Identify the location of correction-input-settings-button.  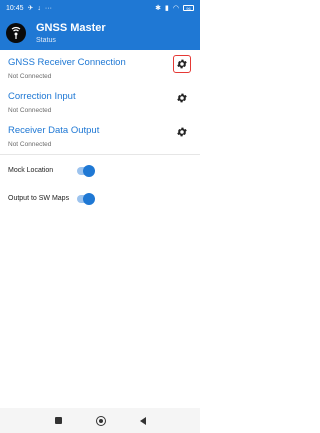
(182, 98).